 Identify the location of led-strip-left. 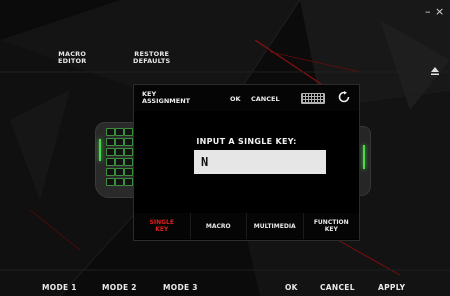
(100, 150).